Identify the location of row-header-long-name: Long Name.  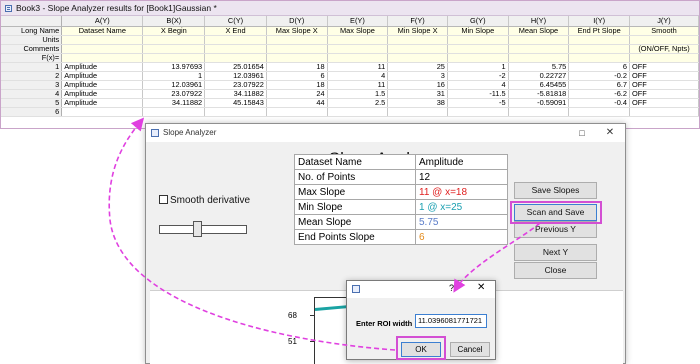
(32, 31).